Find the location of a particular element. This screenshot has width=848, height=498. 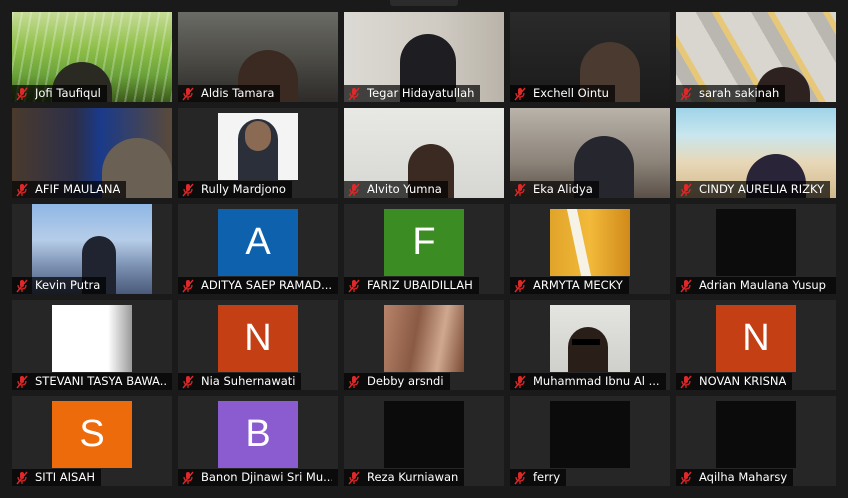

participant-tile: ferry is located at coordinates (590, 441).